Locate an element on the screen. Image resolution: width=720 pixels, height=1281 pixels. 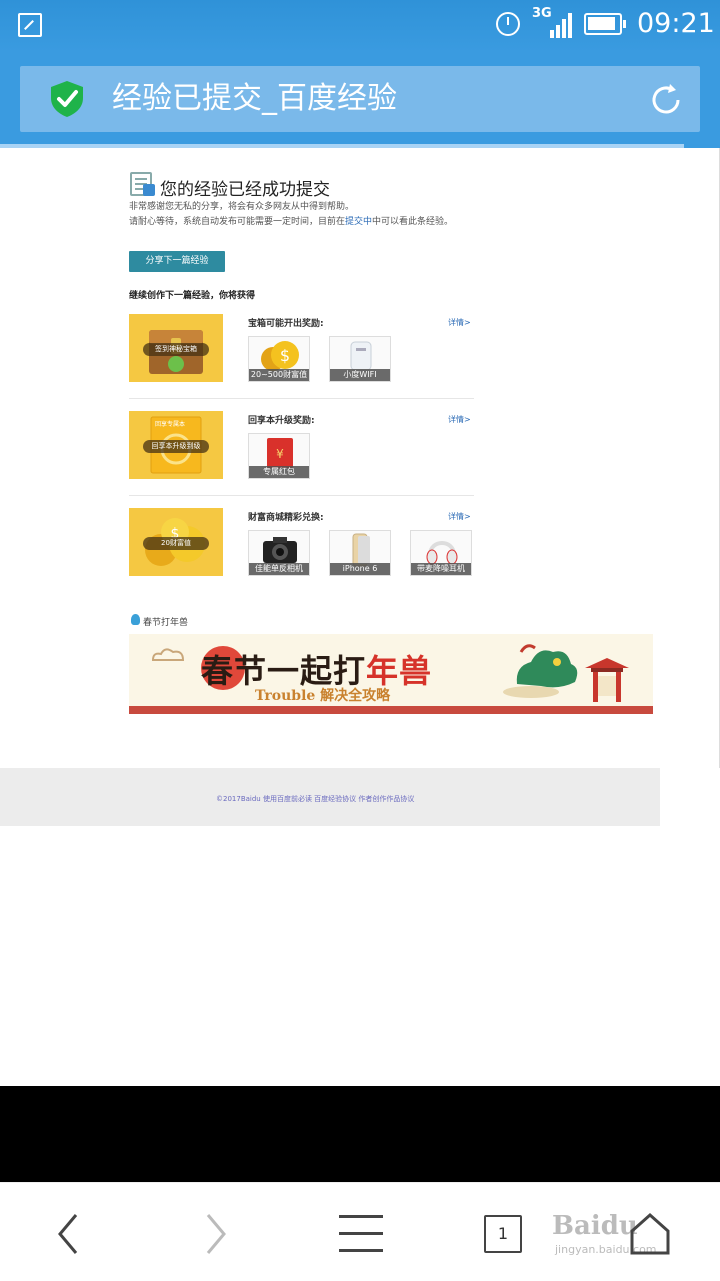
cloud-icon is located at coordinates (168, 654).